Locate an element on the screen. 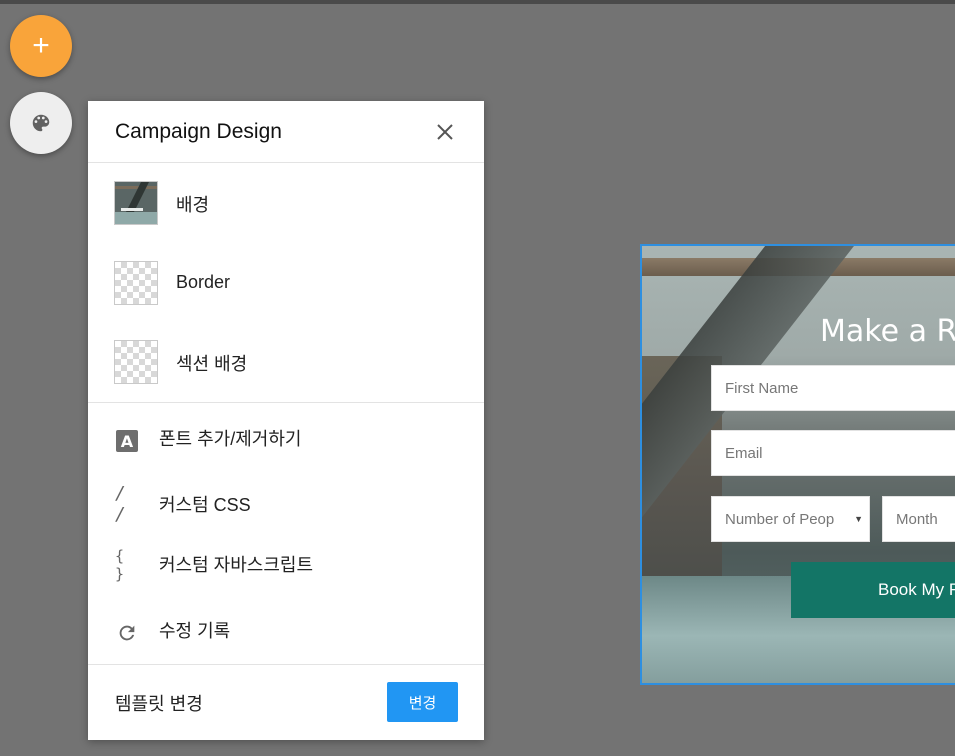 This screenshot has width=955, height=756. border-swatch is located at coordinates (136, 283).